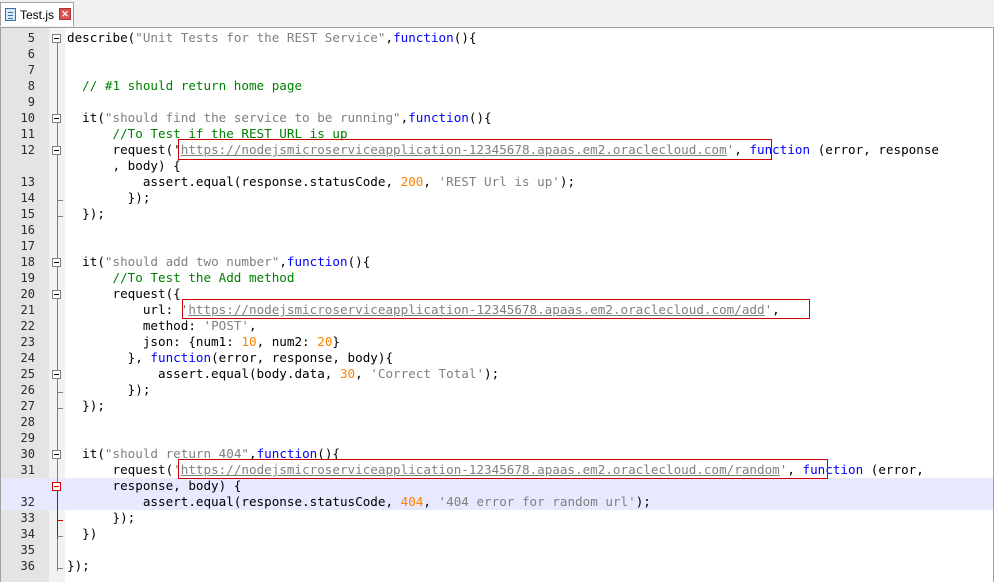 Image resolution: width=994 pixels, height=582 pixels. Describe the element at coordinates (27, 134) in the screenshot. I see `line-number: 11` at that location.